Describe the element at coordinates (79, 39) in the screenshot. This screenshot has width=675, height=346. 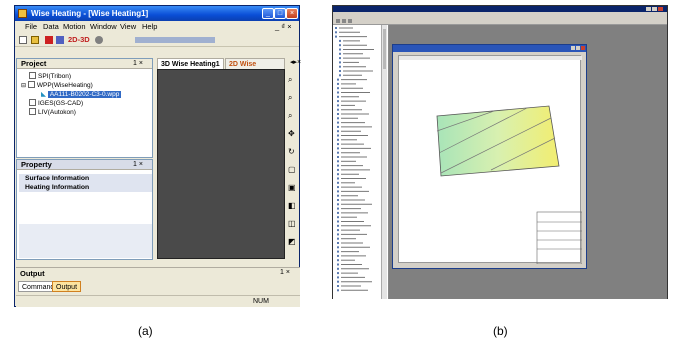
I see `toggle-2d-3d-button: 2D-3D` at that location.